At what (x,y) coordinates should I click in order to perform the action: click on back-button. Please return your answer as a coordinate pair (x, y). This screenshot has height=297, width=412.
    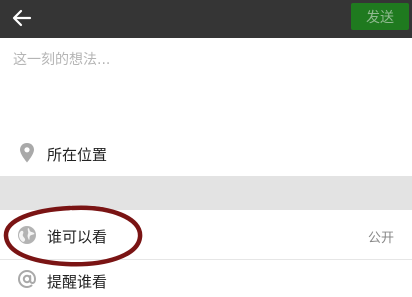
    Looking at the image, I should click on (22, 18).